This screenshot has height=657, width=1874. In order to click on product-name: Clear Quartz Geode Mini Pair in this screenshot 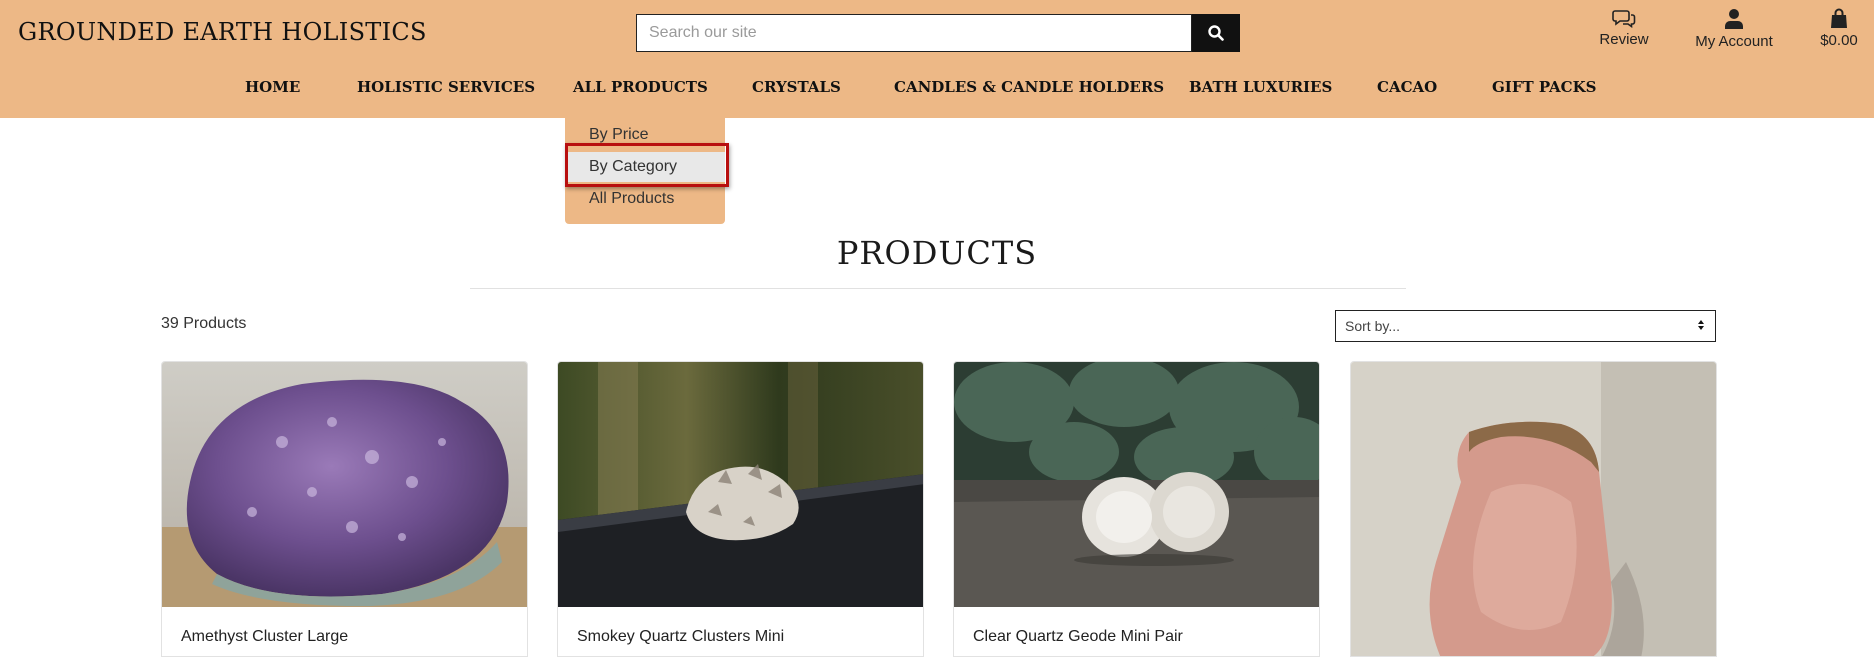, I will do `click(1078, 637)`.